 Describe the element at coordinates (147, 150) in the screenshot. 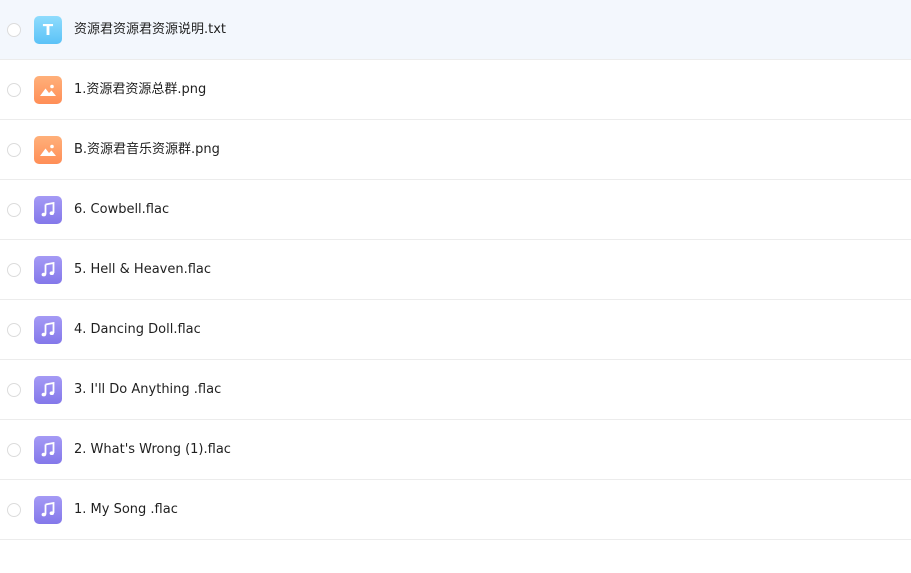

I see `file-name: B.资源君音乐资源群.png` at that location.